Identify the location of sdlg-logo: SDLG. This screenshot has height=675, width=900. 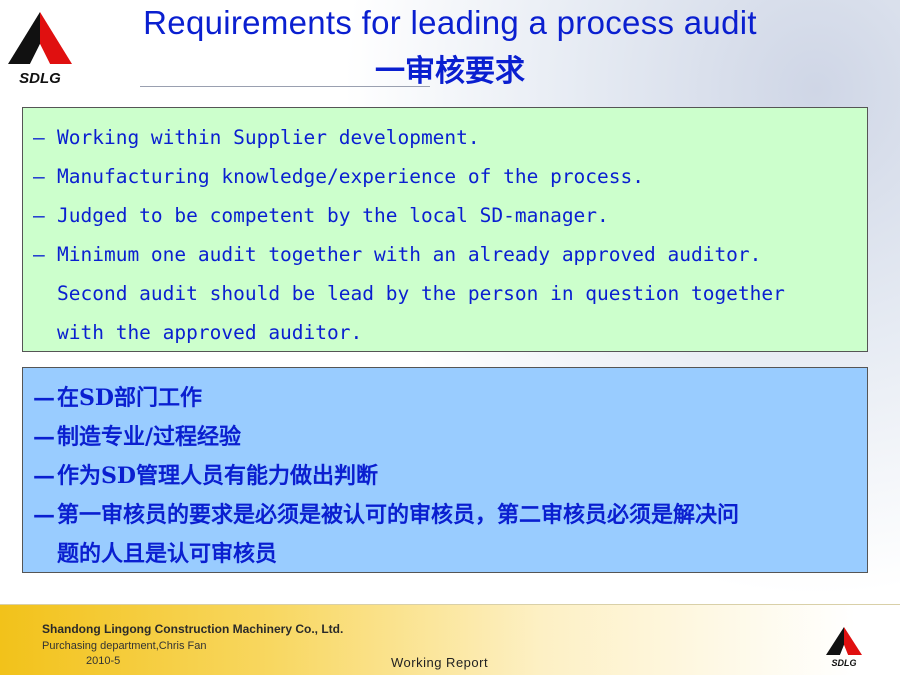
(40, 48).